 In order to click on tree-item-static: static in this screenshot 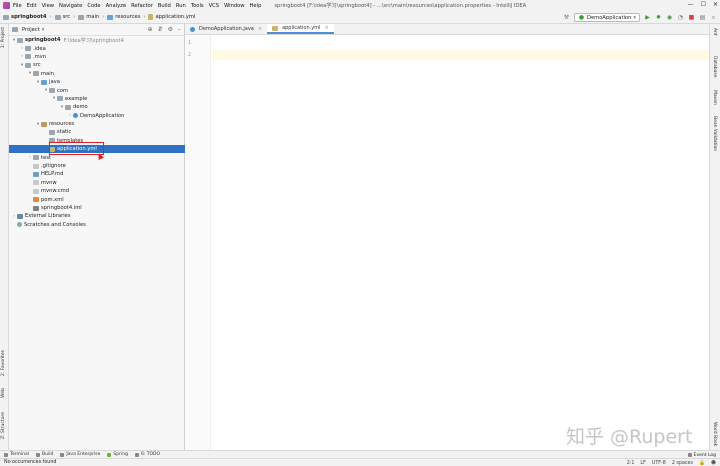, I will do `click(97, 132)`.